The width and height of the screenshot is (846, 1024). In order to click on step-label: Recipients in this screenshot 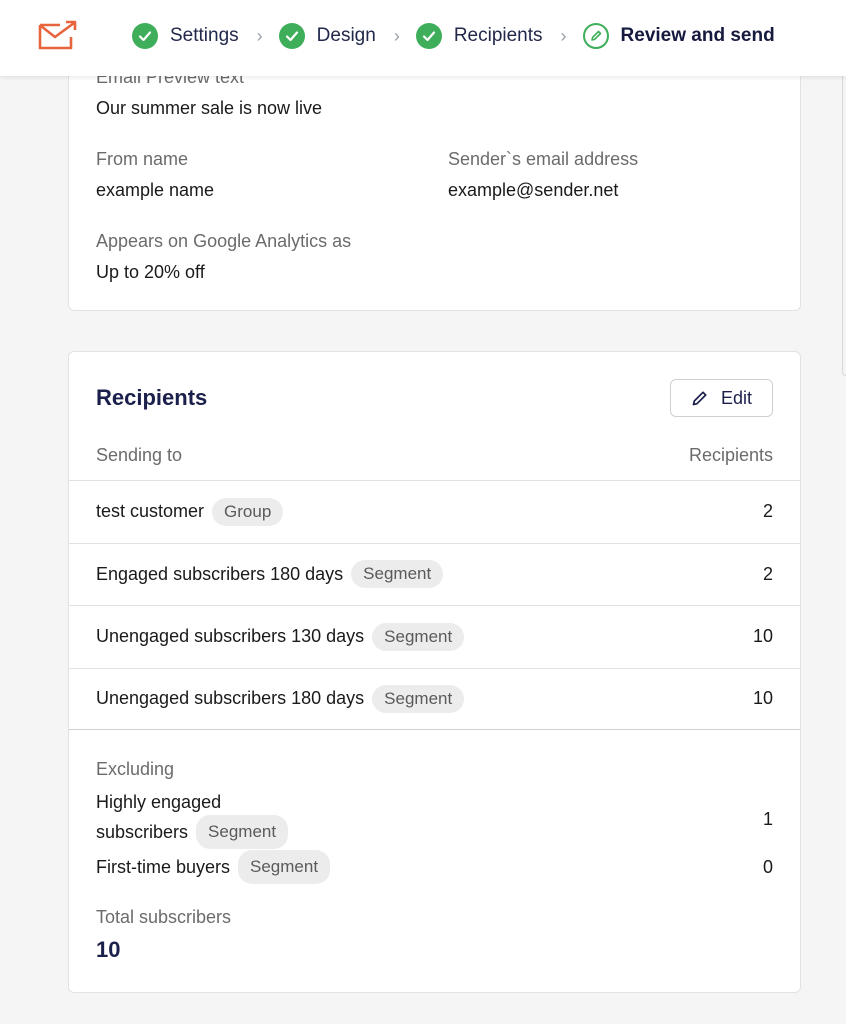, I will do `click(498, 35)`.